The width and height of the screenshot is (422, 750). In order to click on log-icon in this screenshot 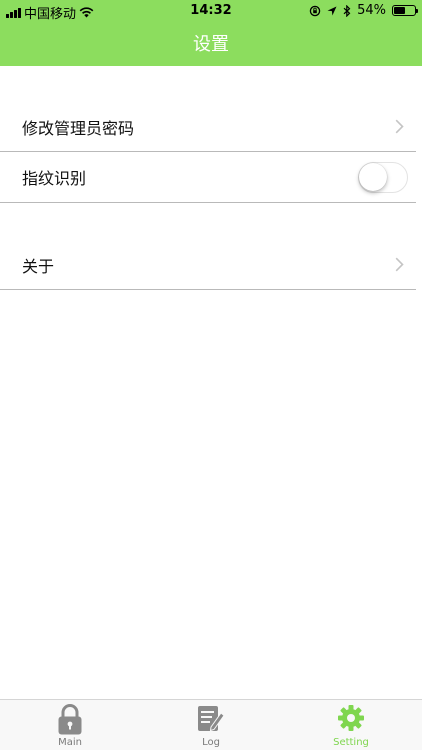, I will do `click(211, 719)`.